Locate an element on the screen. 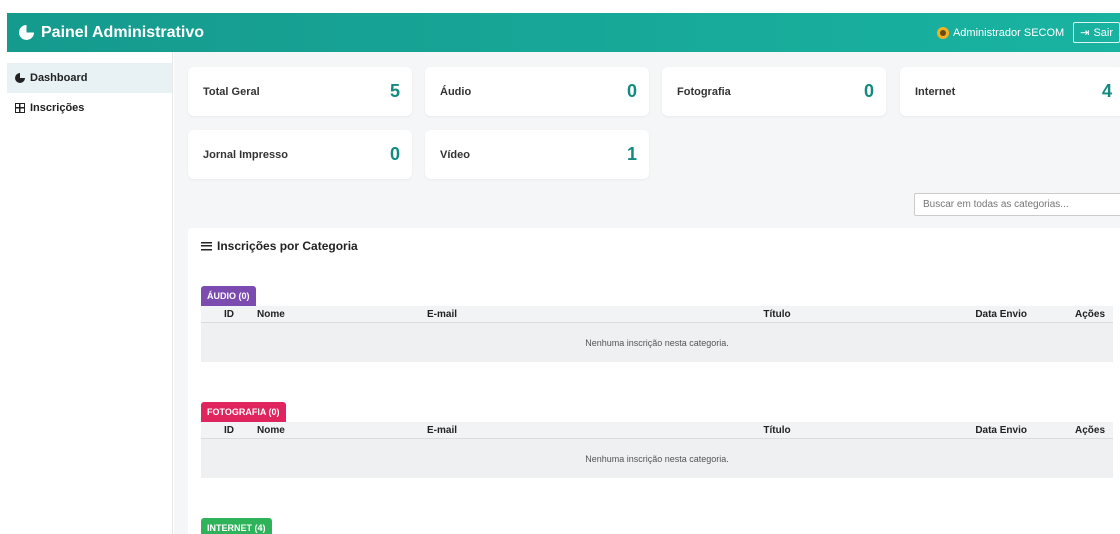 The image size is (1120, 534). sidebar-item-label: Inscrições is located at coordinates (57, 108).